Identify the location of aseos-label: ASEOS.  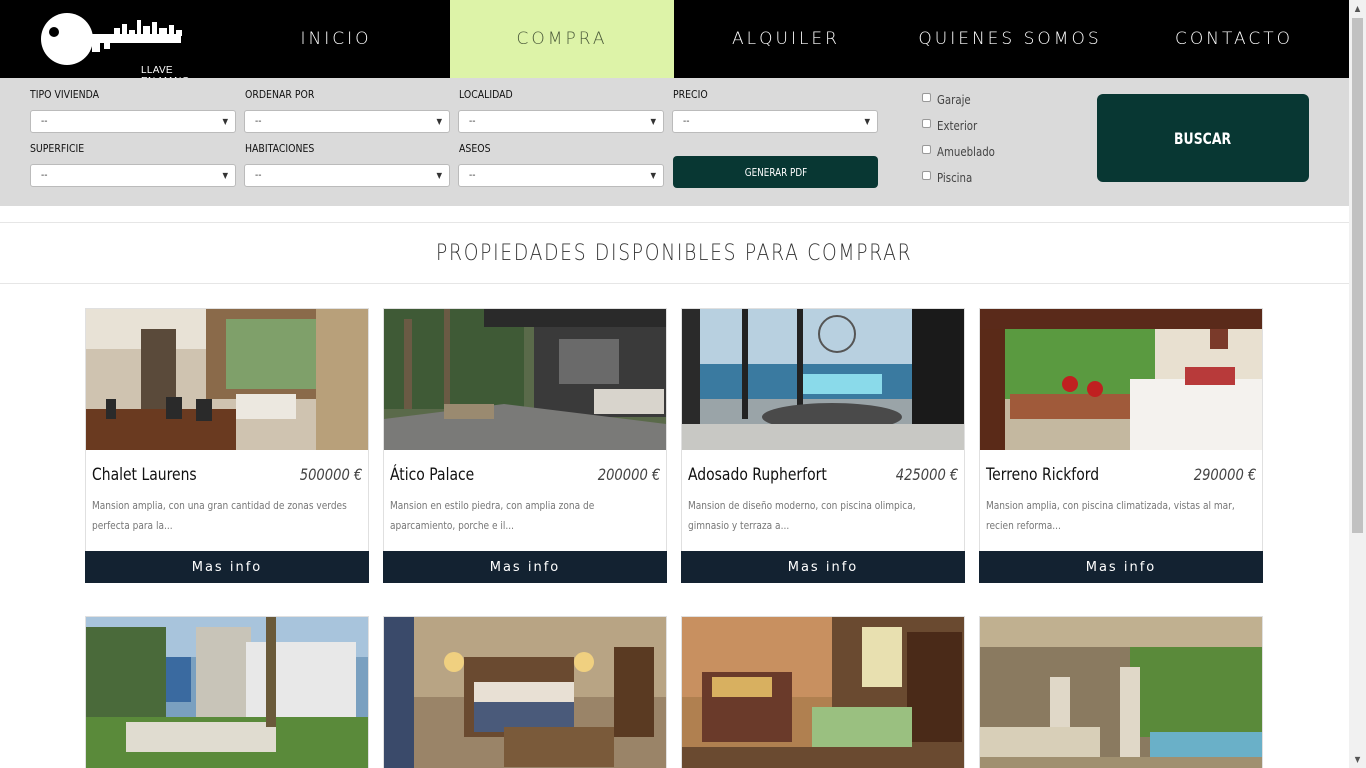
(475, 148).